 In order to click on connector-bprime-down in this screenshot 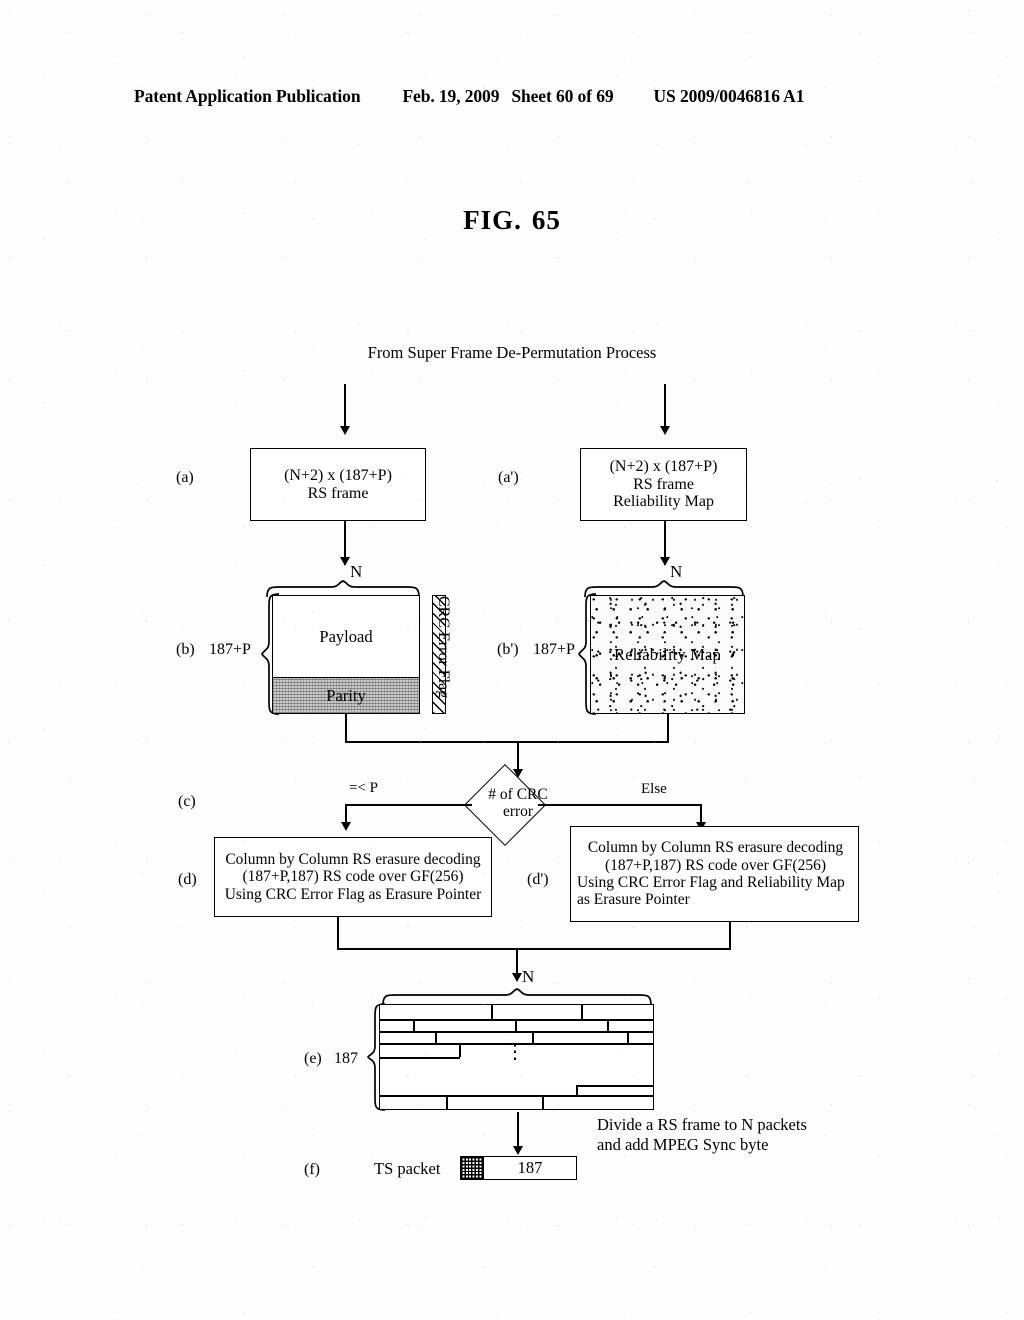, I will do `click(668, 728)`.